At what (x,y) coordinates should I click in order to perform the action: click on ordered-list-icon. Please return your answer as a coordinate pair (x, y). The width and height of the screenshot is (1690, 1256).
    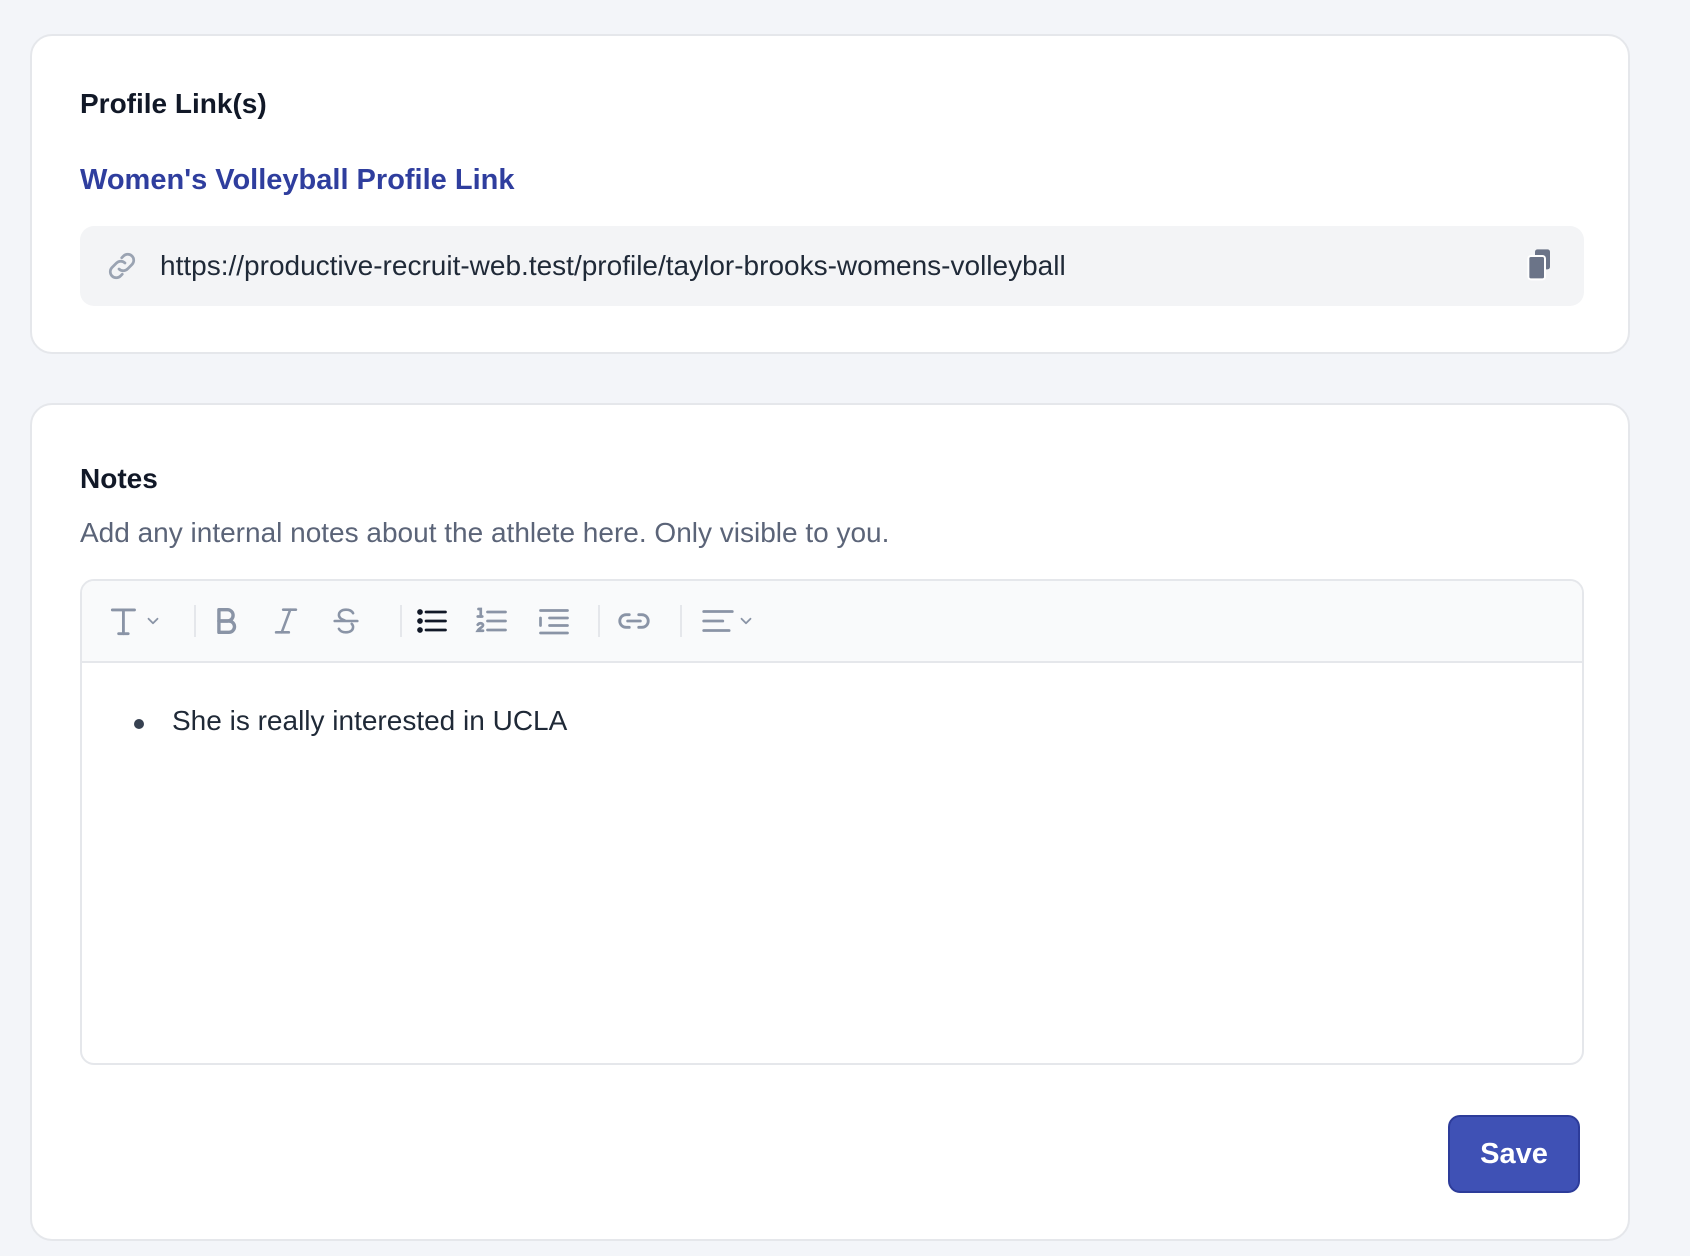
    Looking at the image, I should click on (492, 621).